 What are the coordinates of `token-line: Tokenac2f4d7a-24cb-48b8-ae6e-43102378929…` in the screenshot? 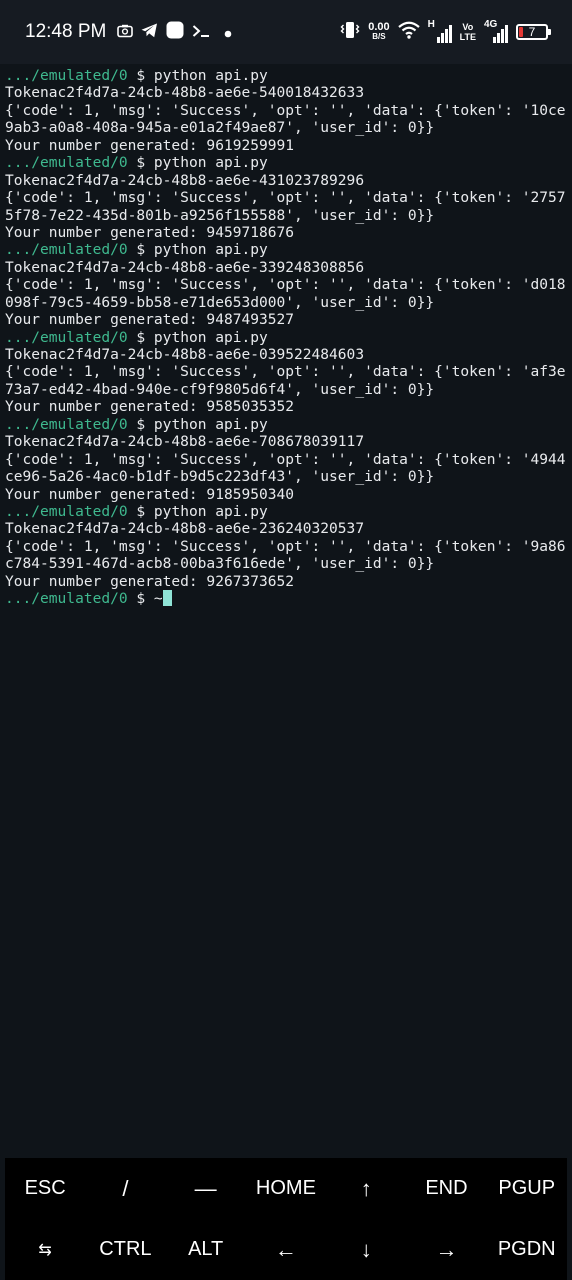 It's located at (185, 180).